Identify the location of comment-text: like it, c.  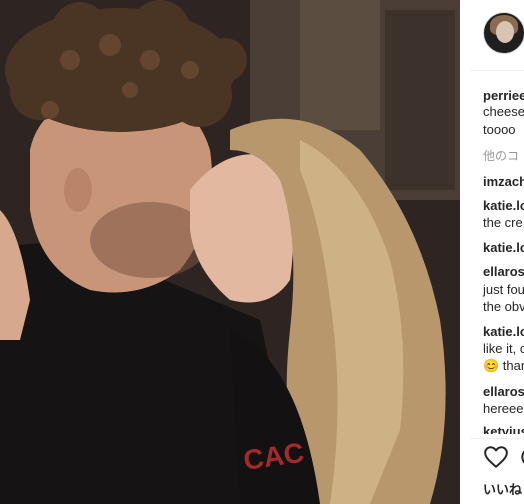
(503, 348).